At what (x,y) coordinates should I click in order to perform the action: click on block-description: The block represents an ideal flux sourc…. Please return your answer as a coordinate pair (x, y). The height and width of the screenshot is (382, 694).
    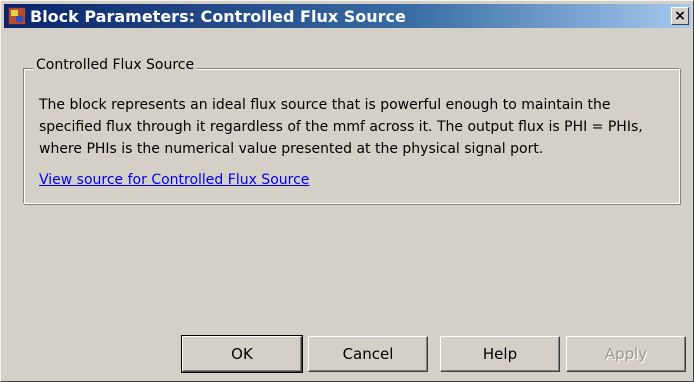
    Looking at the image, I should click on (341, 127).